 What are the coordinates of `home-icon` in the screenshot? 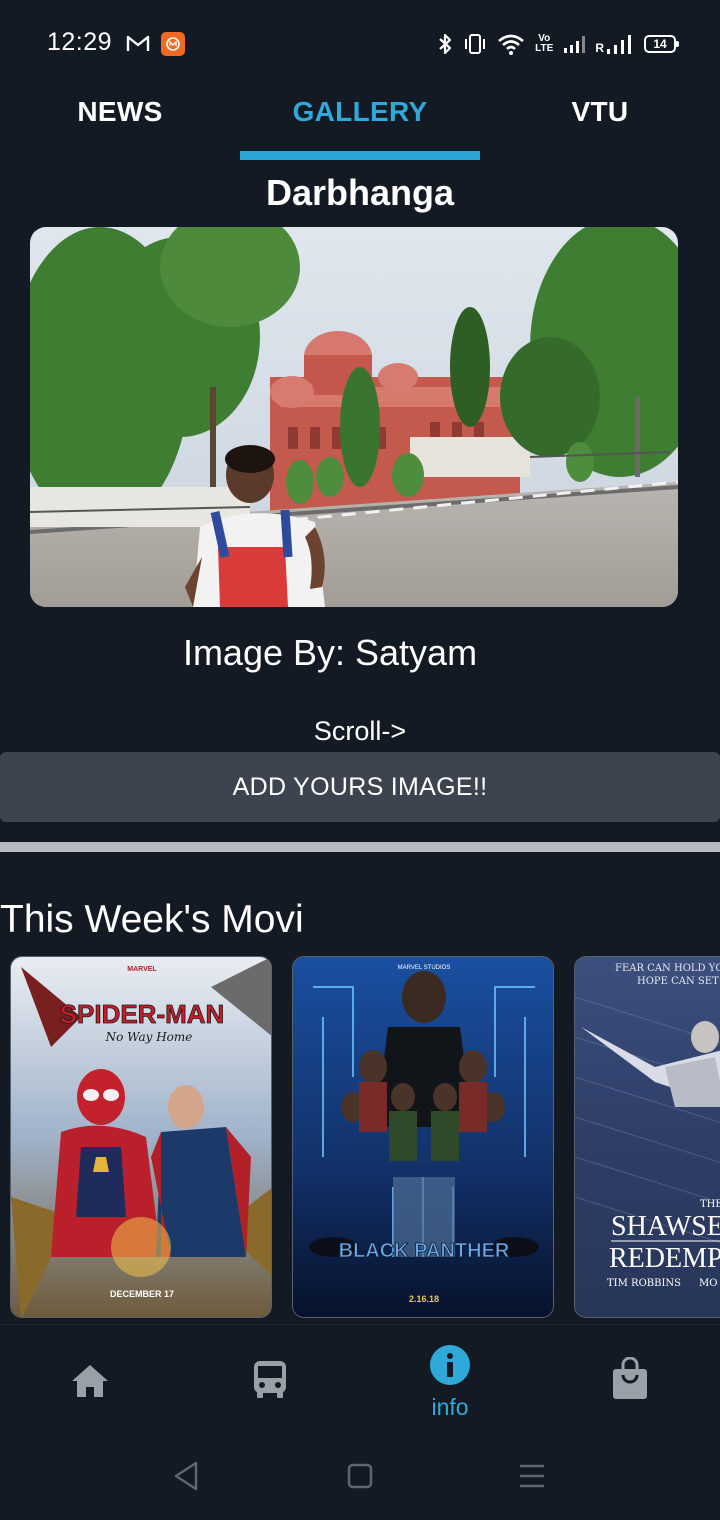 It's located at (90, 1381).